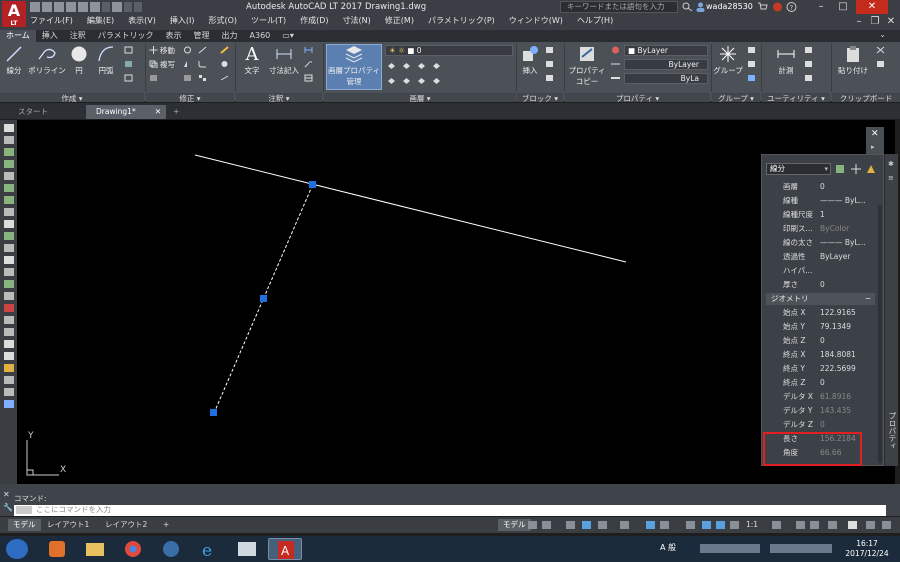 Image resolution: width=900 pixels, height=562 pixels. Describe the element at coordinates (8, 356) in the screenshot. I see `toolbar-text2-icon` at that location.